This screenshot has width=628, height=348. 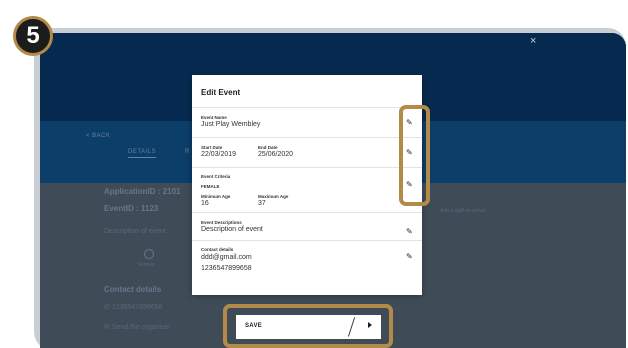 What do you see at coordinates (308, 326) in the screenshot?
I see `save-button-highlight` at bounding box center [308, 326].